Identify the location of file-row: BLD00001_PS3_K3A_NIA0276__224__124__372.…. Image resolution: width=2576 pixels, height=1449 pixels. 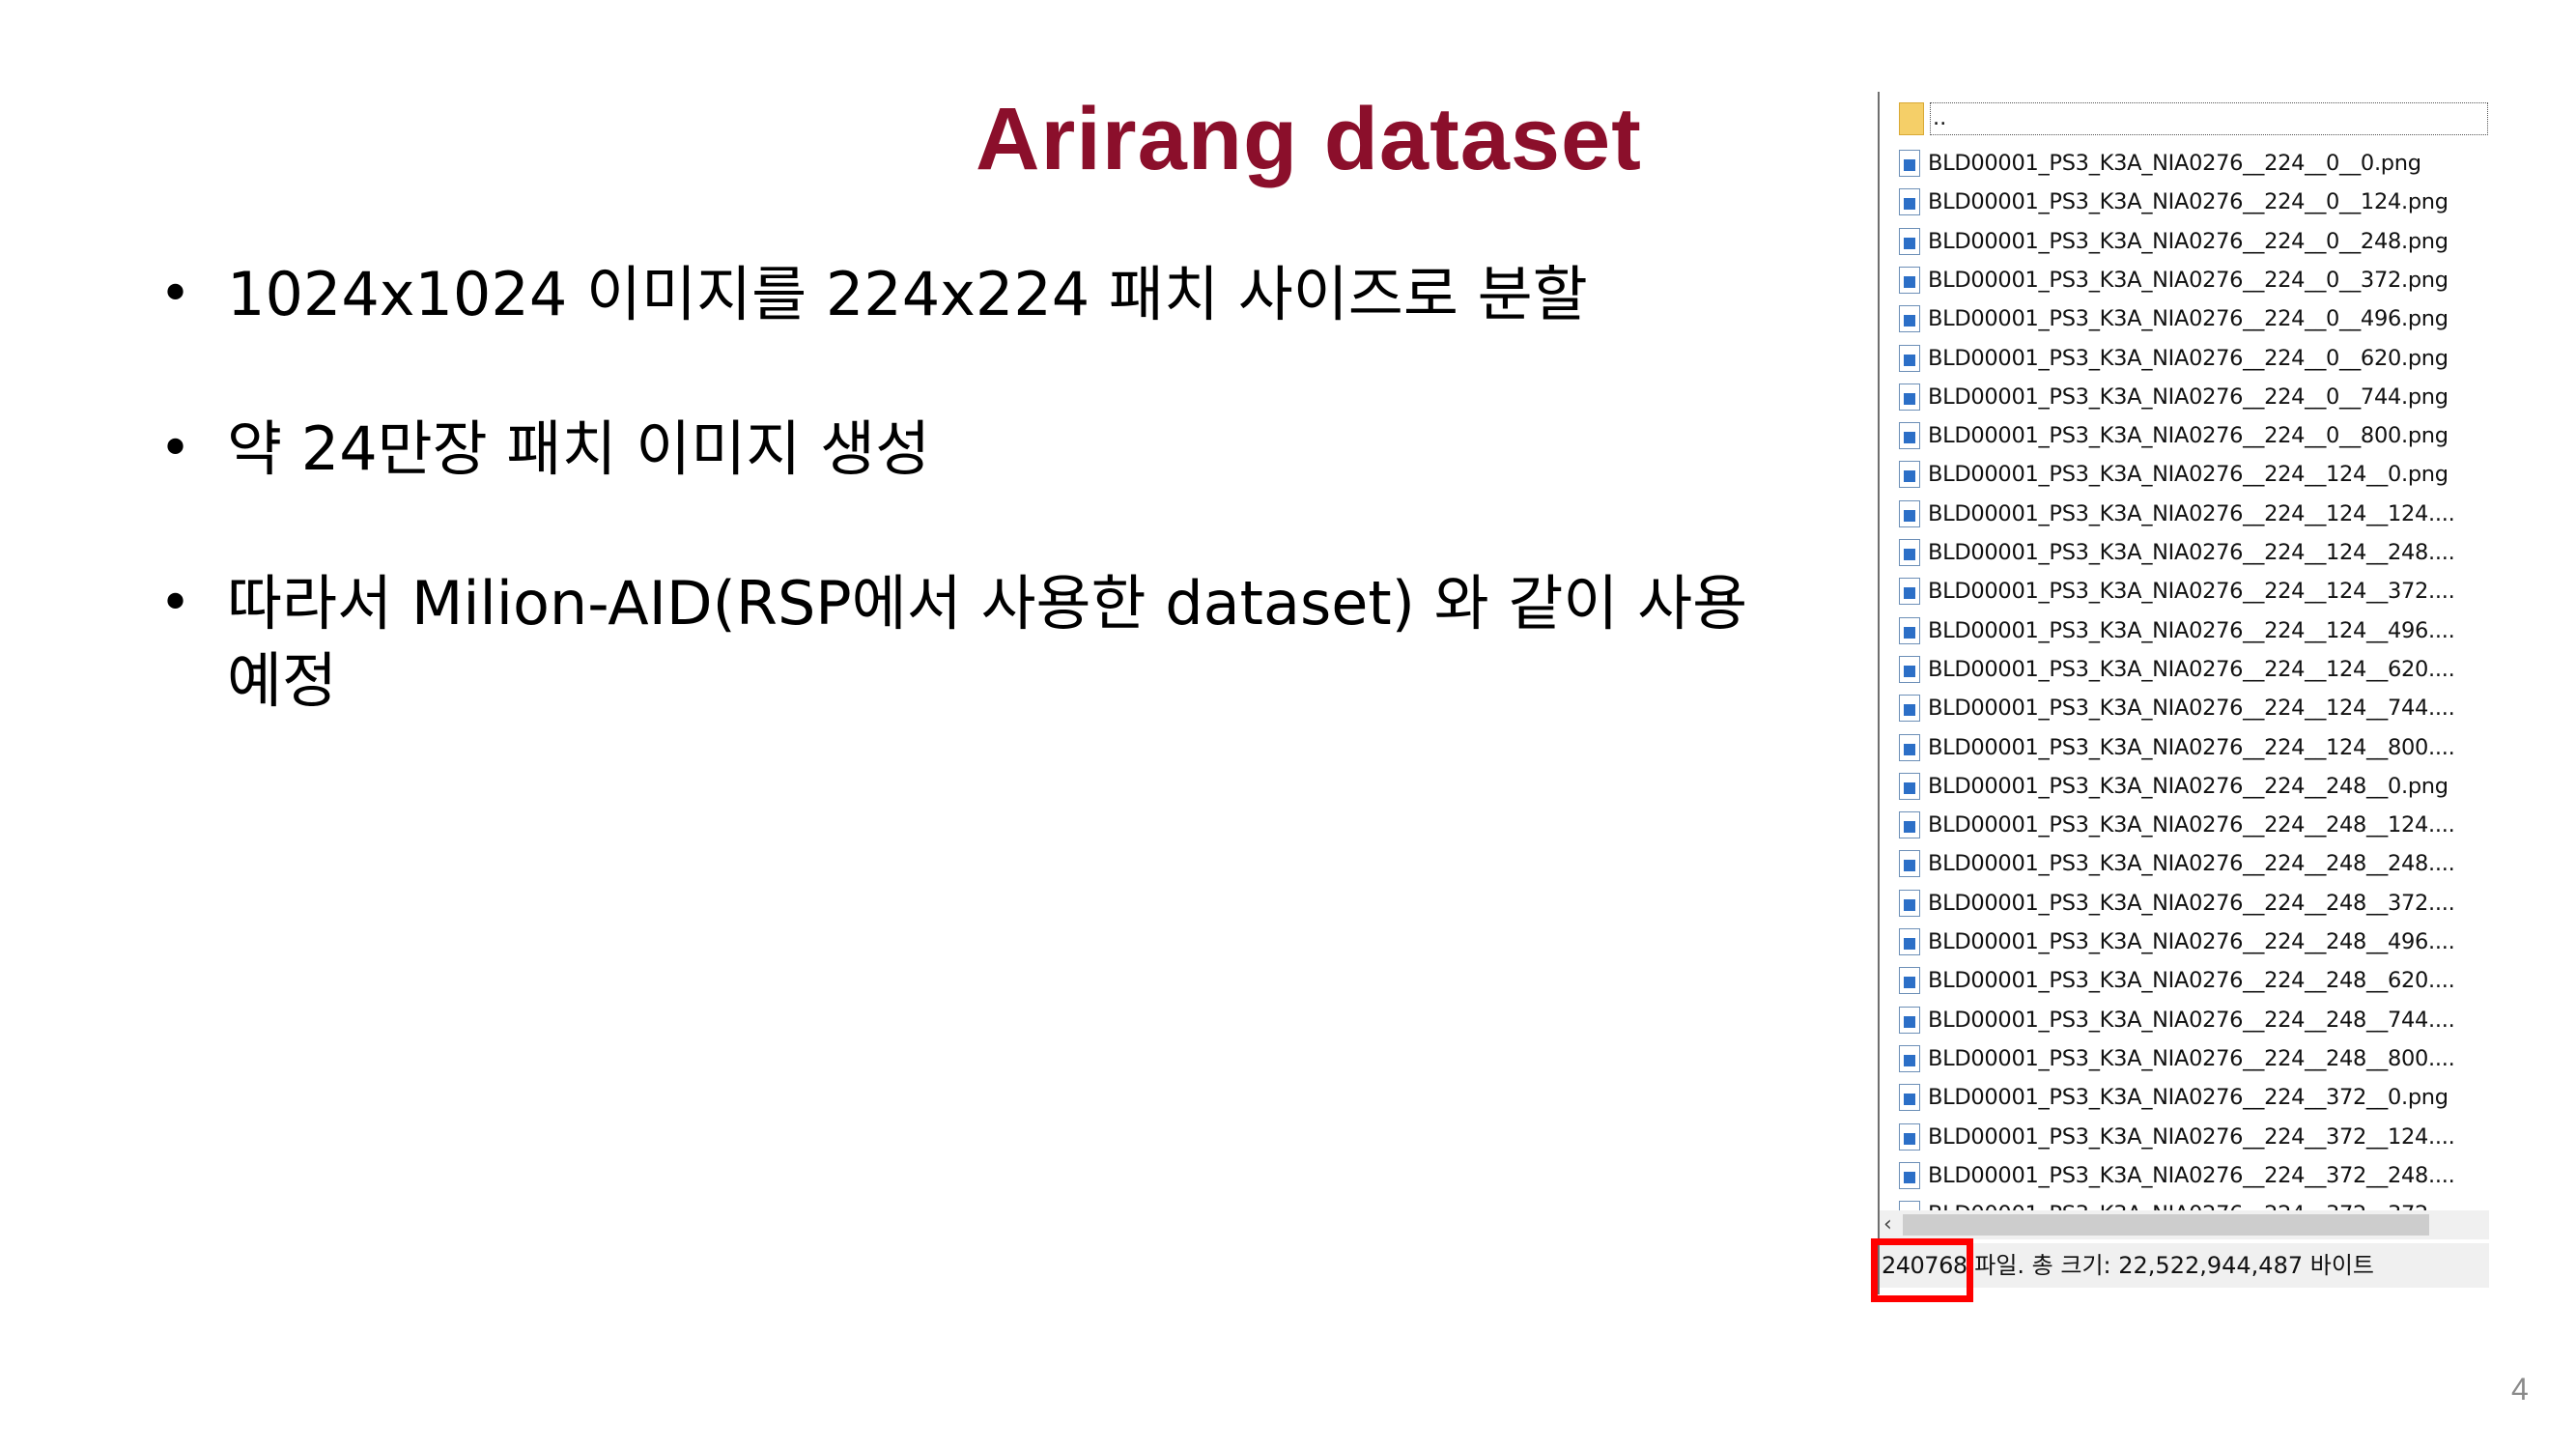
(2193, 591).